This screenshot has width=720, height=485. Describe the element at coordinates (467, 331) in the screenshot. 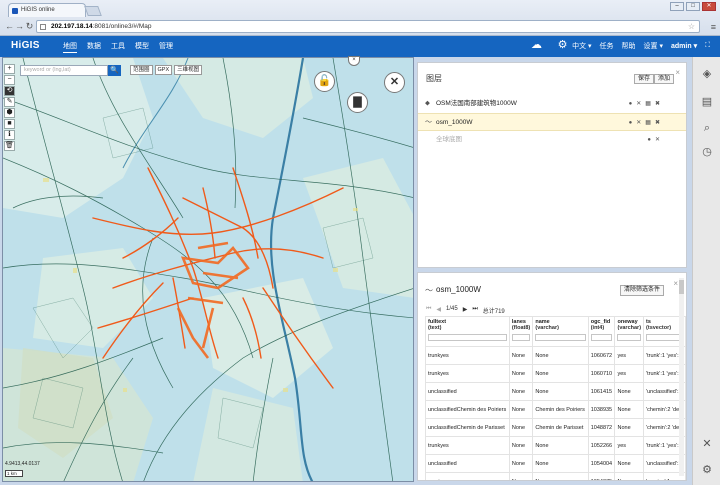

I see `column-header: fulltext (text)` at that location.